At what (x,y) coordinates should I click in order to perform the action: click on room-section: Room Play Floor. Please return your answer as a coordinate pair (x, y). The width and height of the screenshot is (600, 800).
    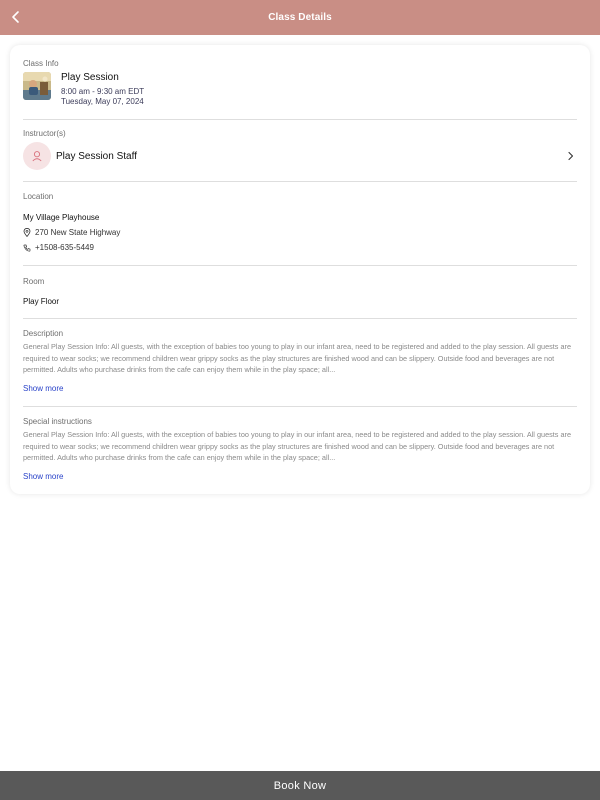
    Looking at the image, I should click on (300, 292).